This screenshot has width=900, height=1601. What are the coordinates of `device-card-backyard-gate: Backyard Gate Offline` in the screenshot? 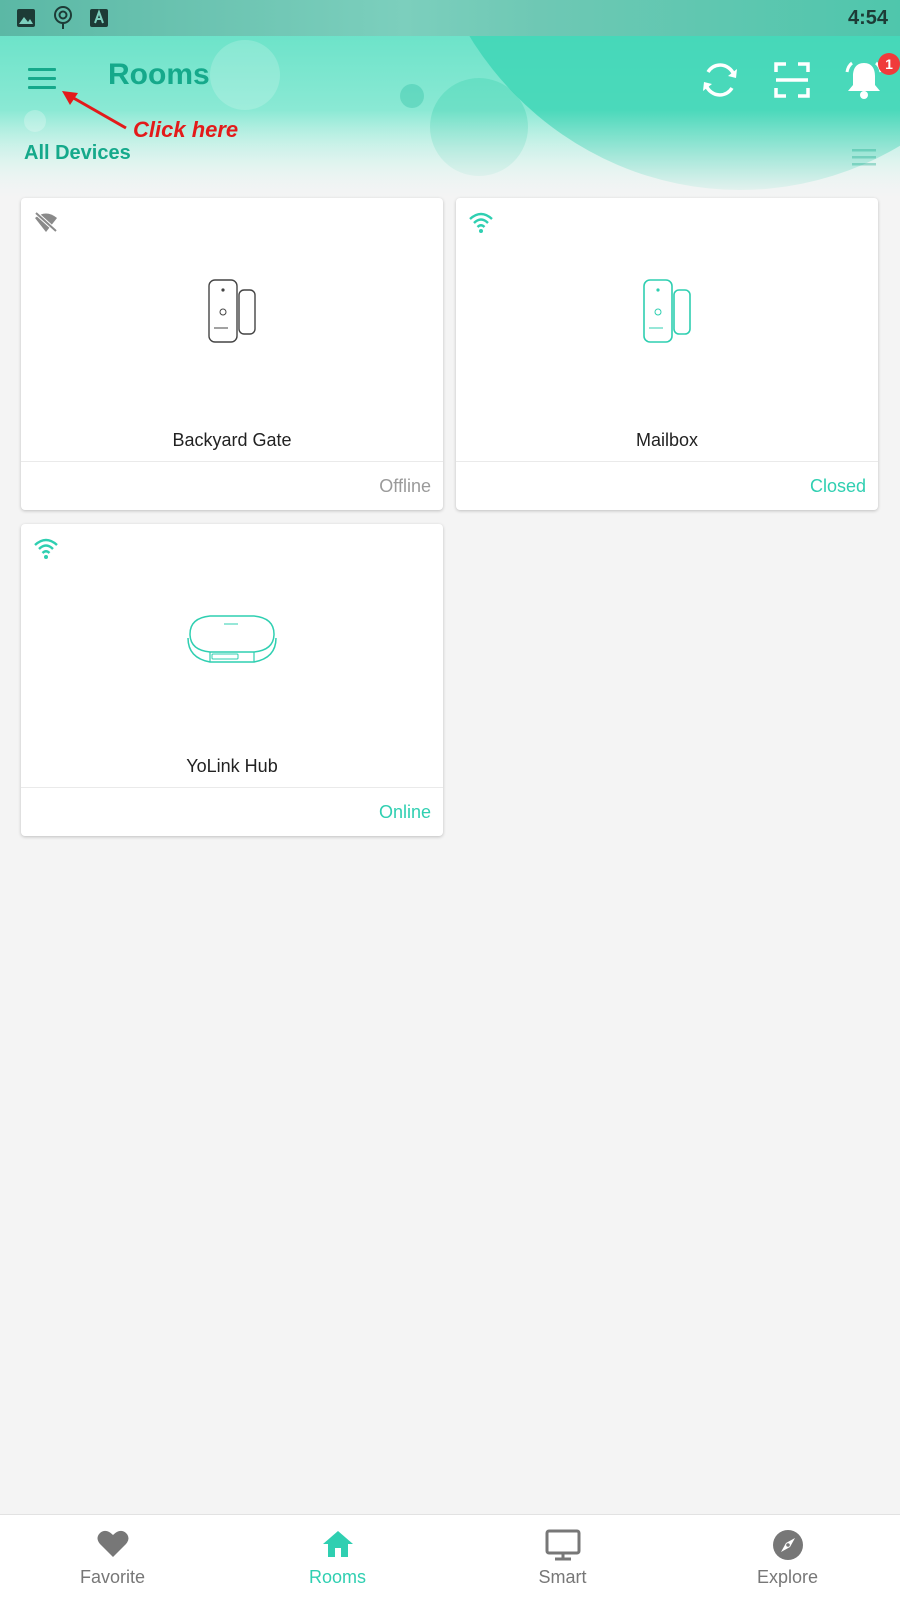 It's located at (232, 354).